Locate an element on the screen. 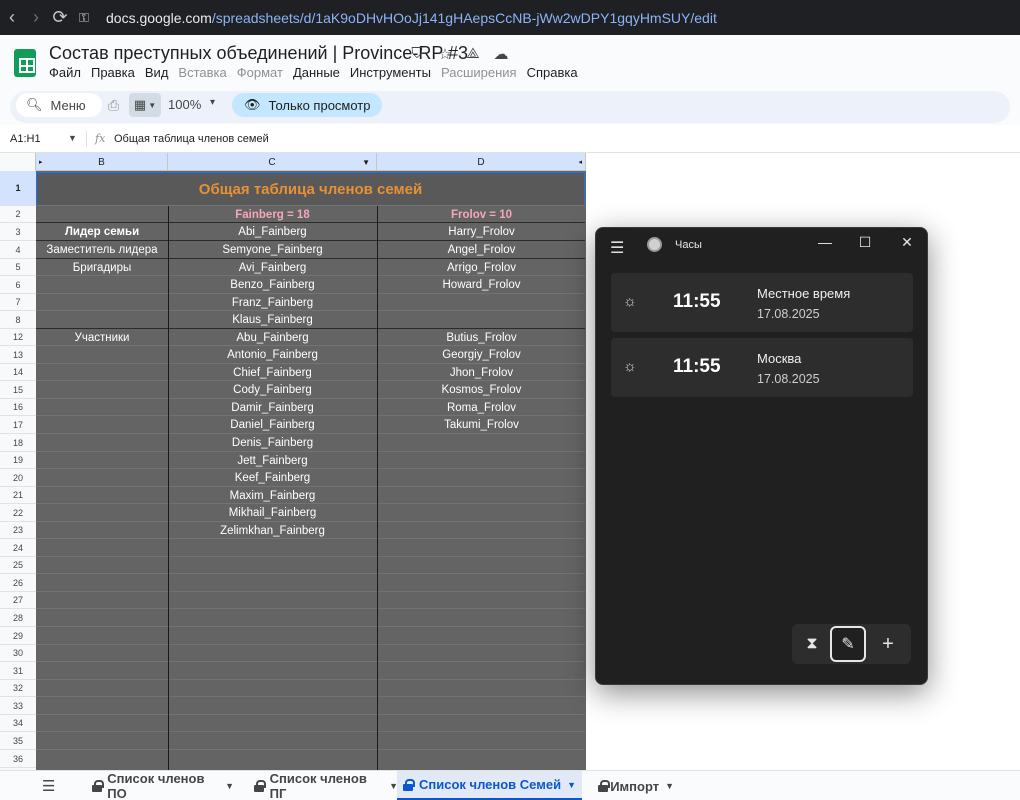  formula-input: Общая таблица членов семей is located at coordinates (191, 139).